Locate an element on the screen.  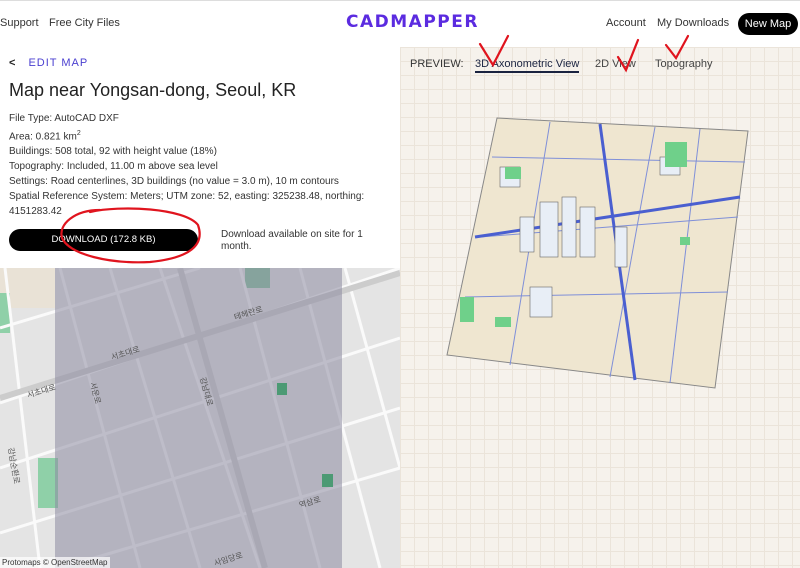
nav-support: Support is located at coordinates (19, 23).